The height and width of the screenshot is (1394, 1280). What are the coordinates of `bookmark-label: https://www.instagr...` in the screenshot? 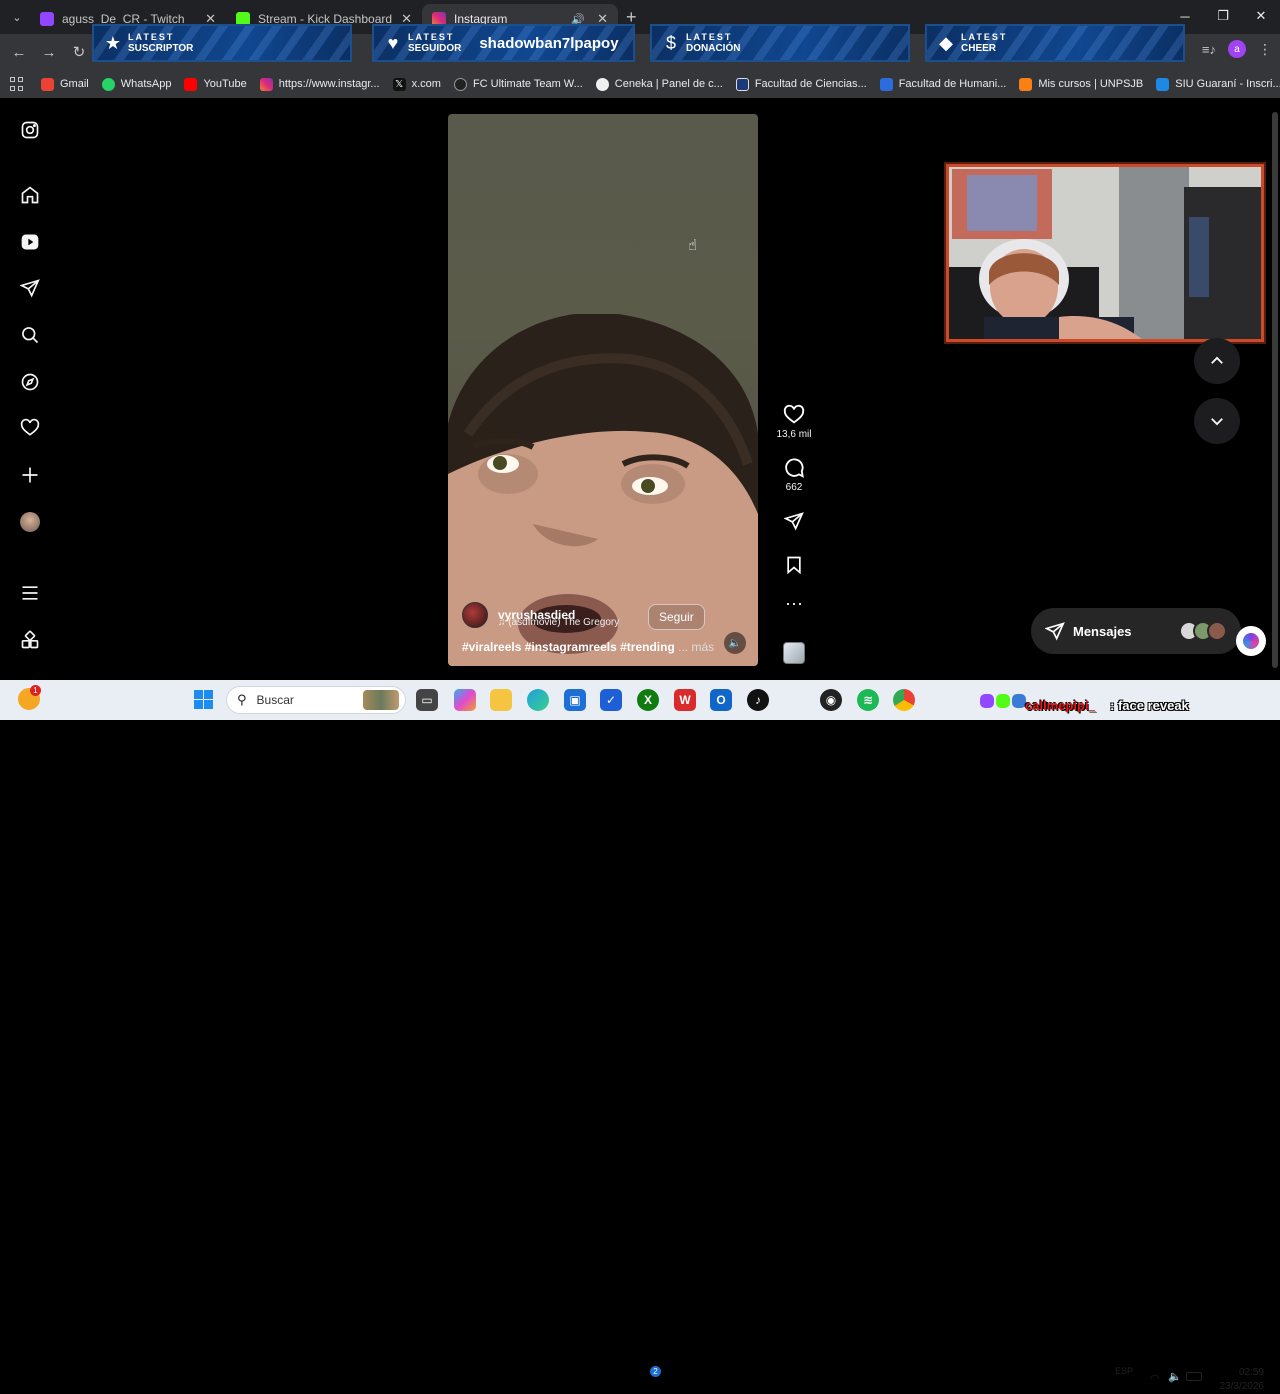 It's located at (329, 84).